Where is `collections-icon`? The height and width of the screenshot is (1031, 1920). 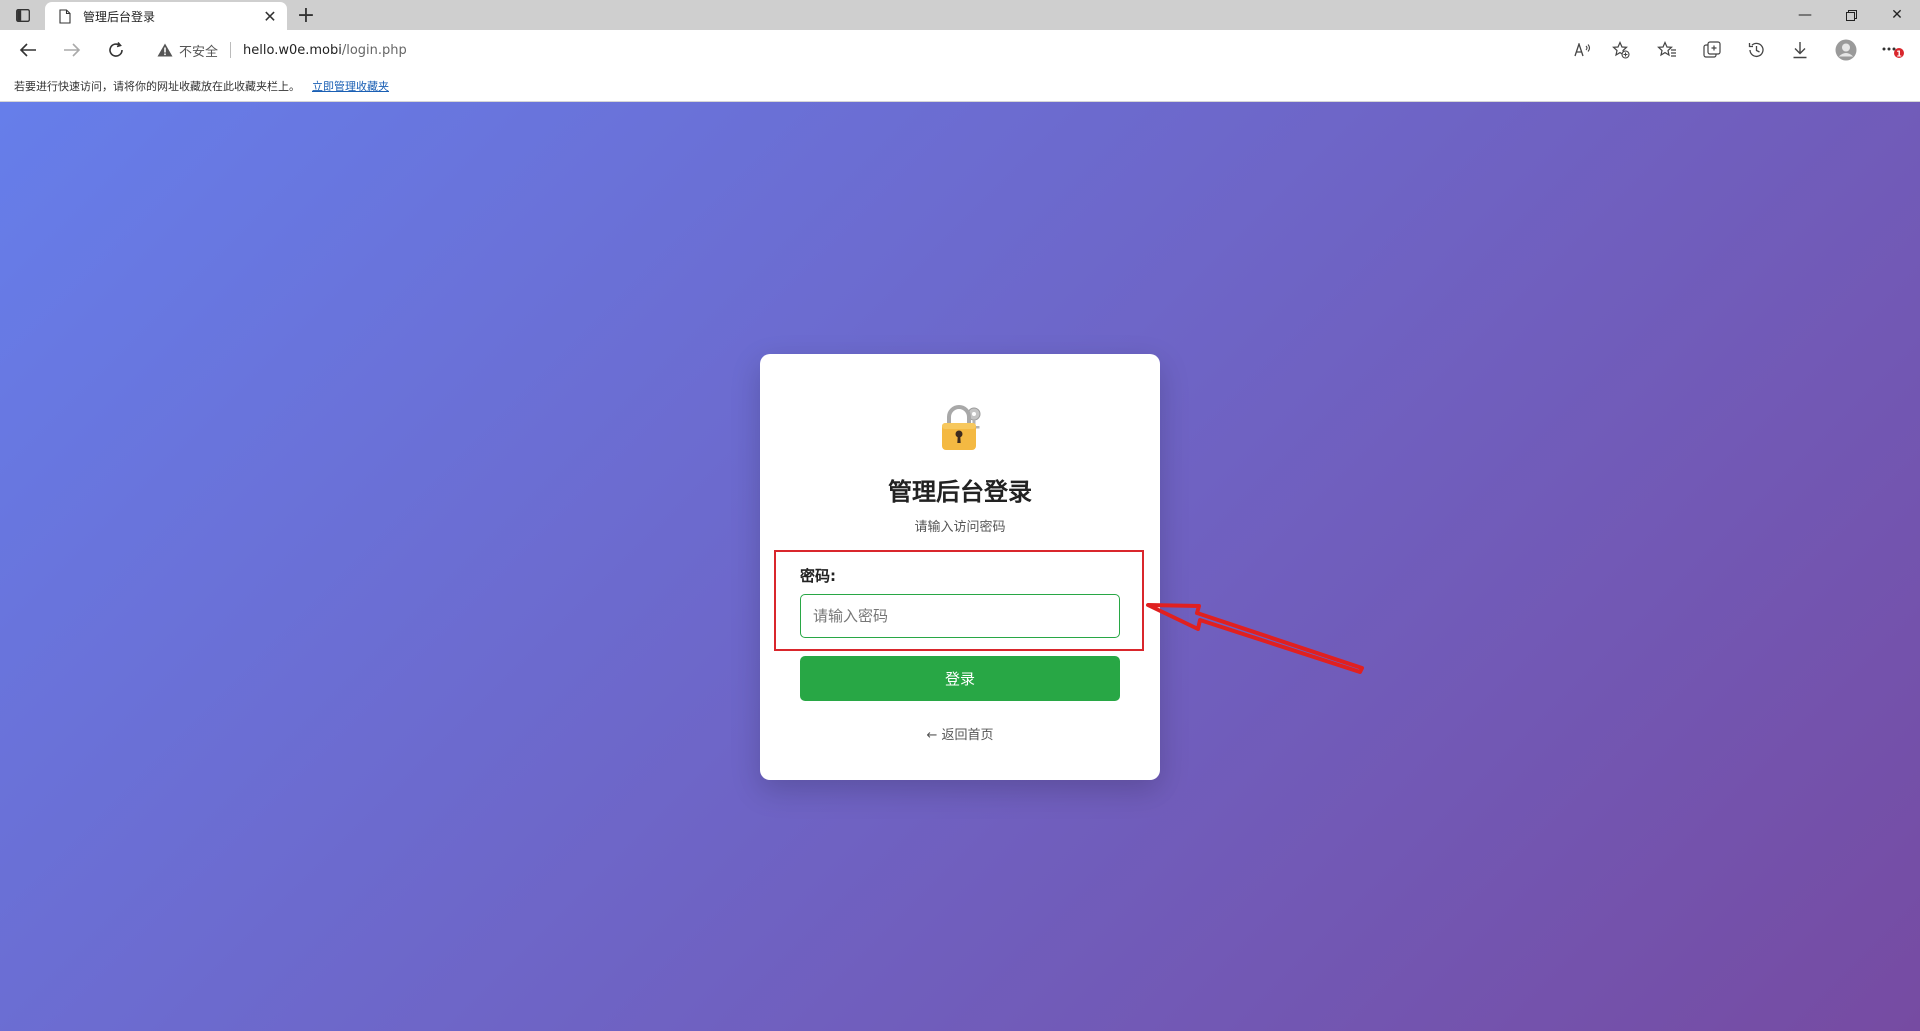 collections-icon is located at coordinates (1712, 49).